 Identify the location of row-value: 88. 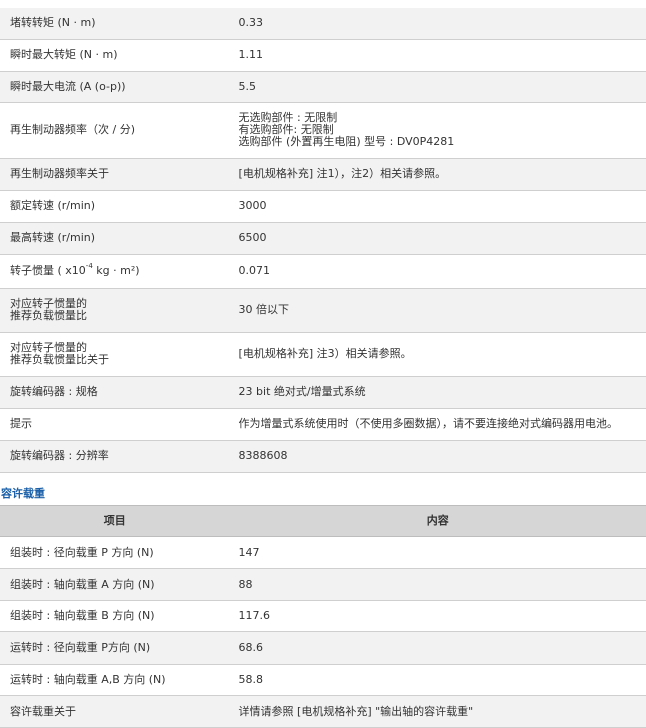
(437, 584).